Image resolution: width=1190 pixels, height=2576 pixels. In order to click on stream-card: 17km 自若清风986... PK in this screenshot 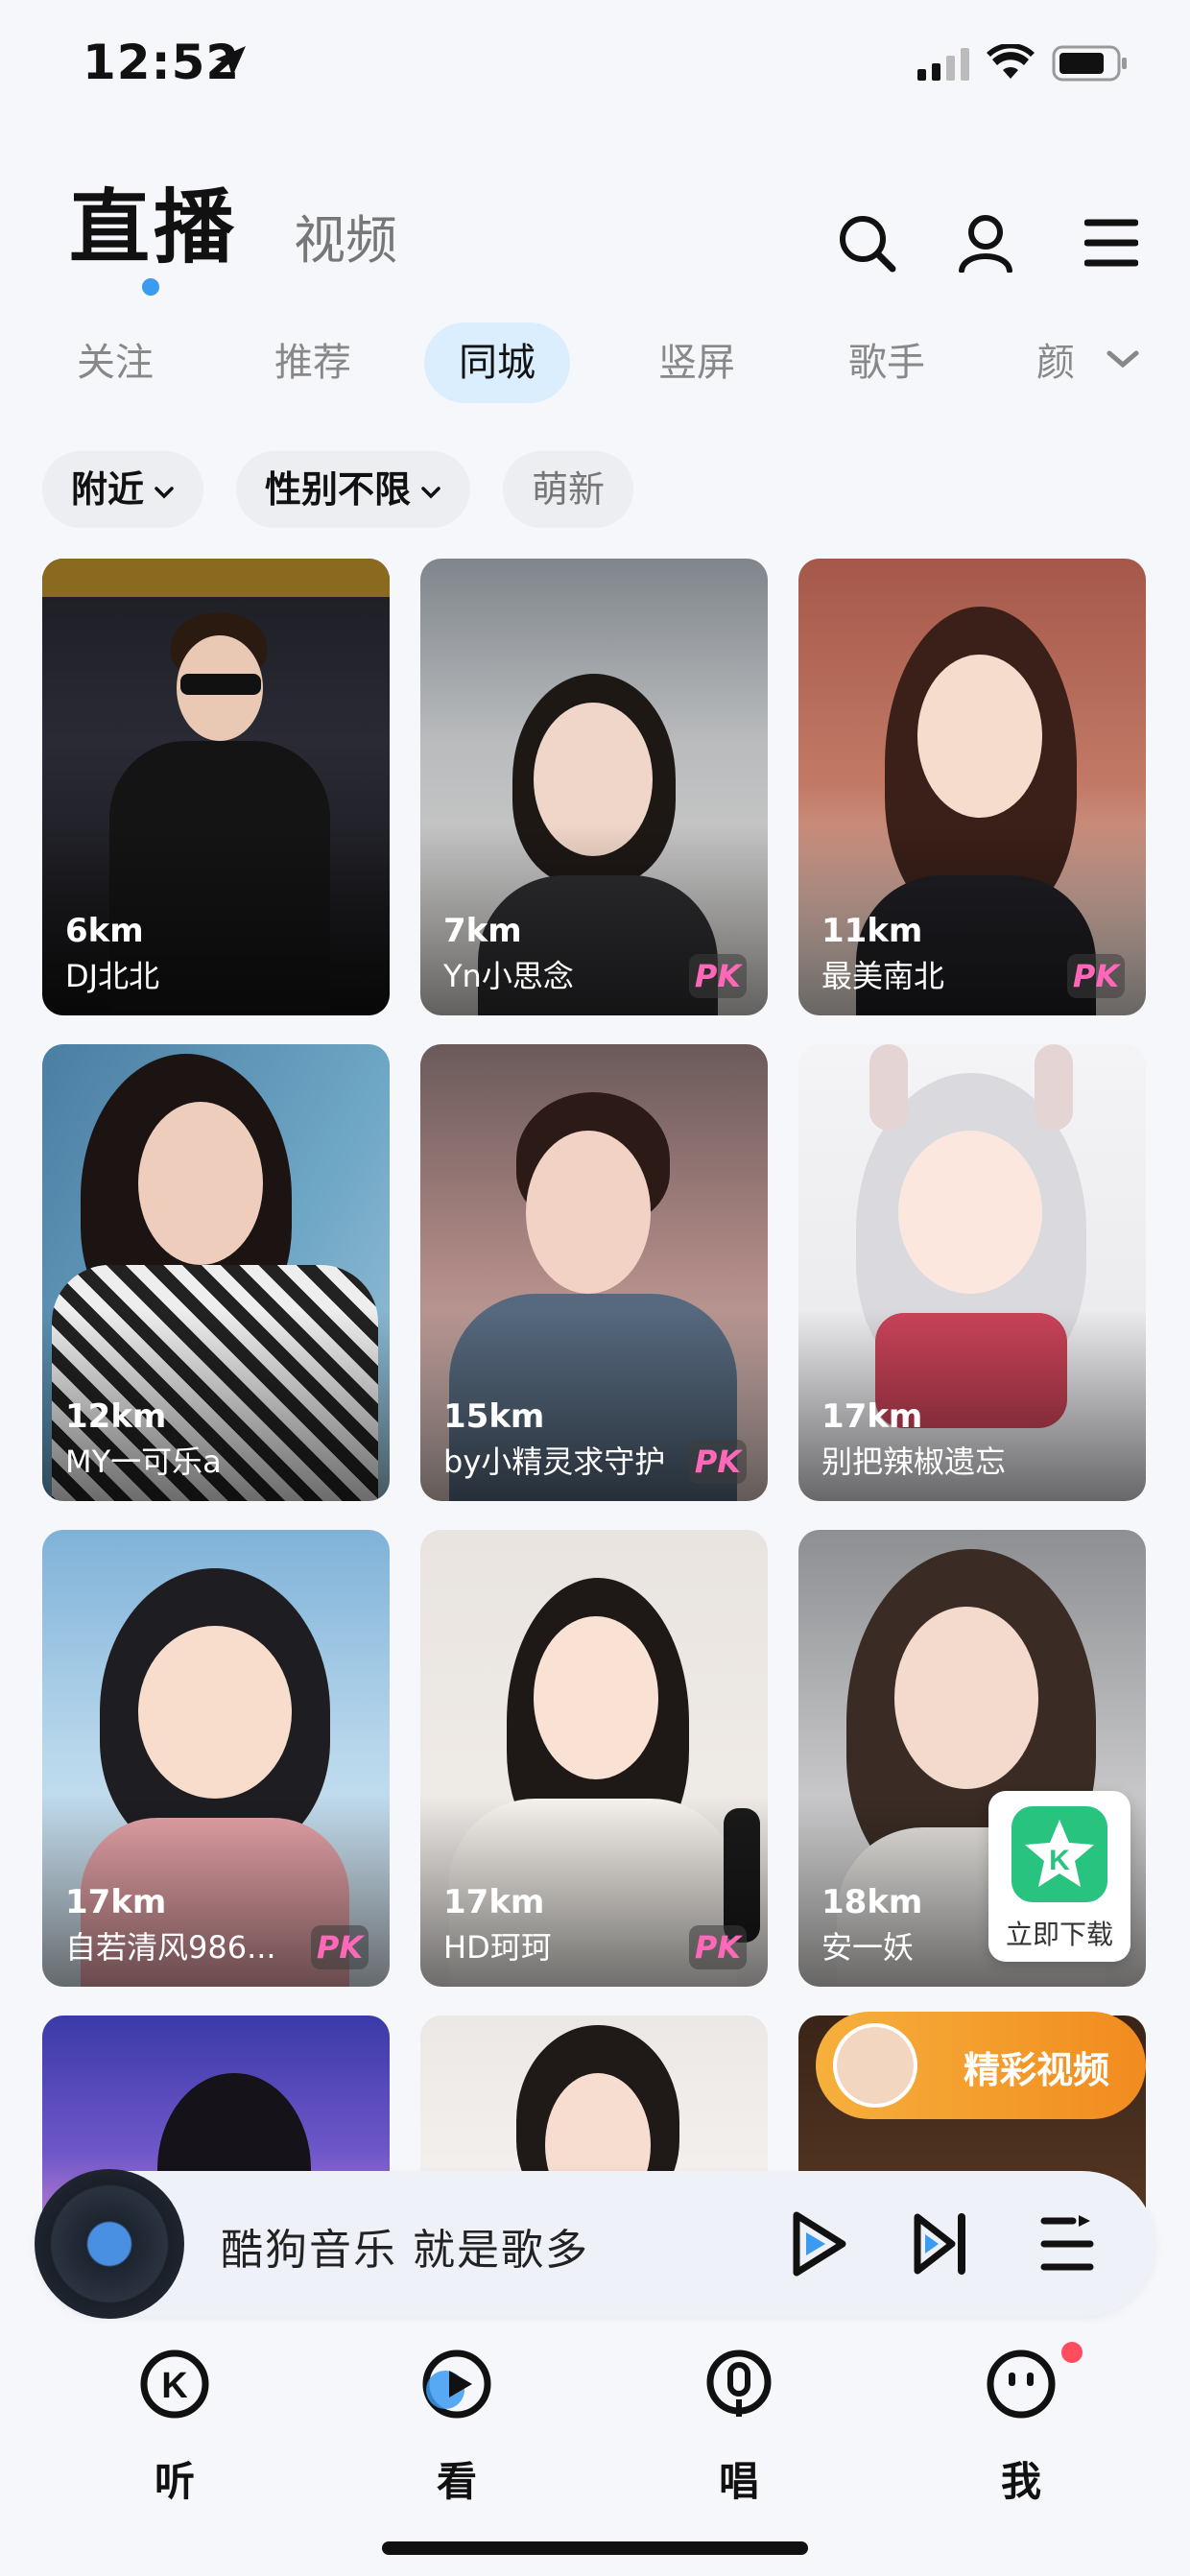, I will do `click(216, 1758)`.